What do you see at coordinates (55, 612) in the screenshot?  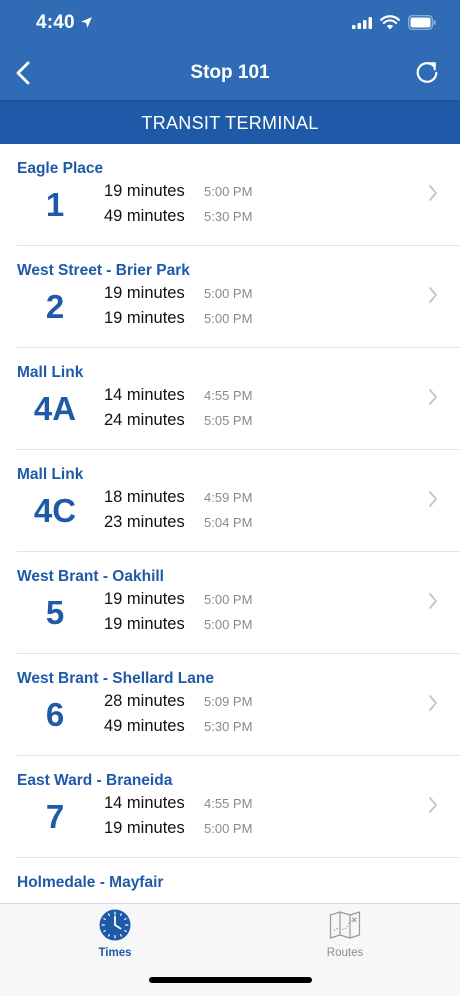 I see `route-number: 5` at bounding box center [55, 612].